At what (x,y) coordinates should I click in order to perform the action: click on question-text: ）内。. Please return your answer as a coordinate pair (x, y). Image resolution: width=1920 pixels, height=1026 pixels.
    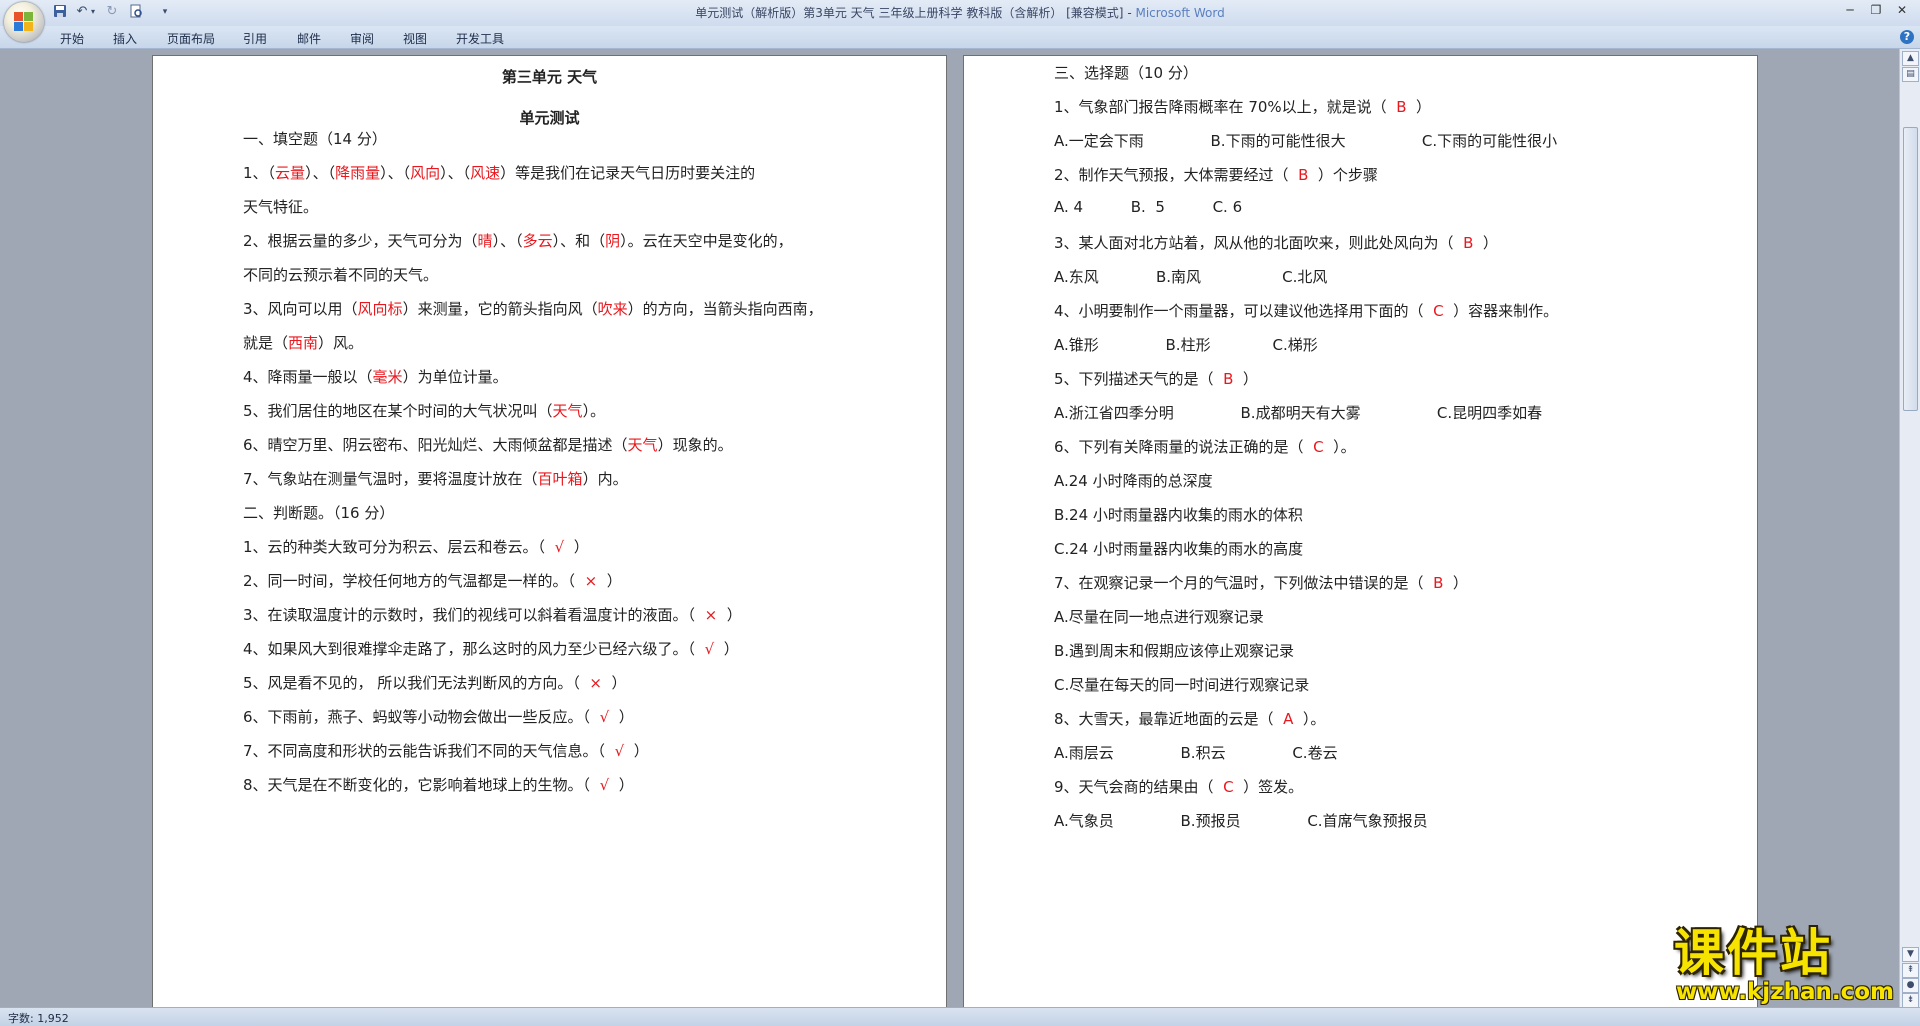
    Looking at the image, I should click on (605, 479).